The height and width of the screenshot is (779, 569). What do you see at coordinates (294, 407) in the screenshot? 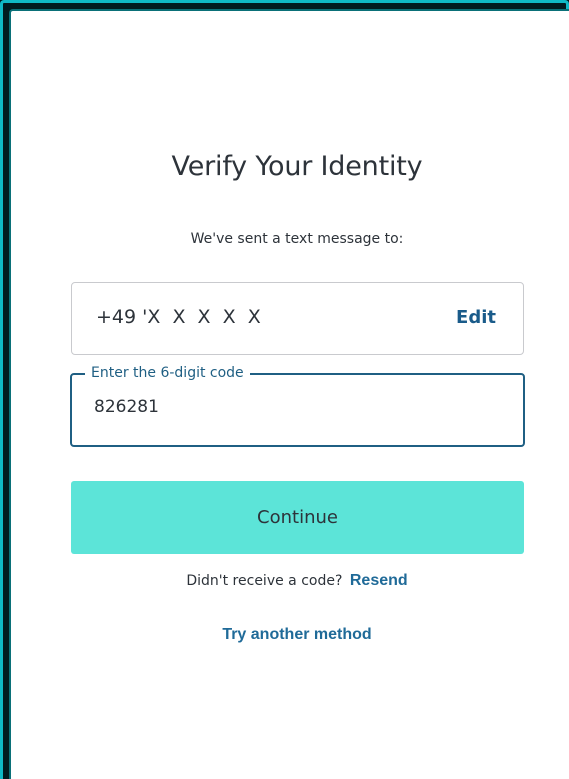
I see `code-input` at bounding box center [294, 407].